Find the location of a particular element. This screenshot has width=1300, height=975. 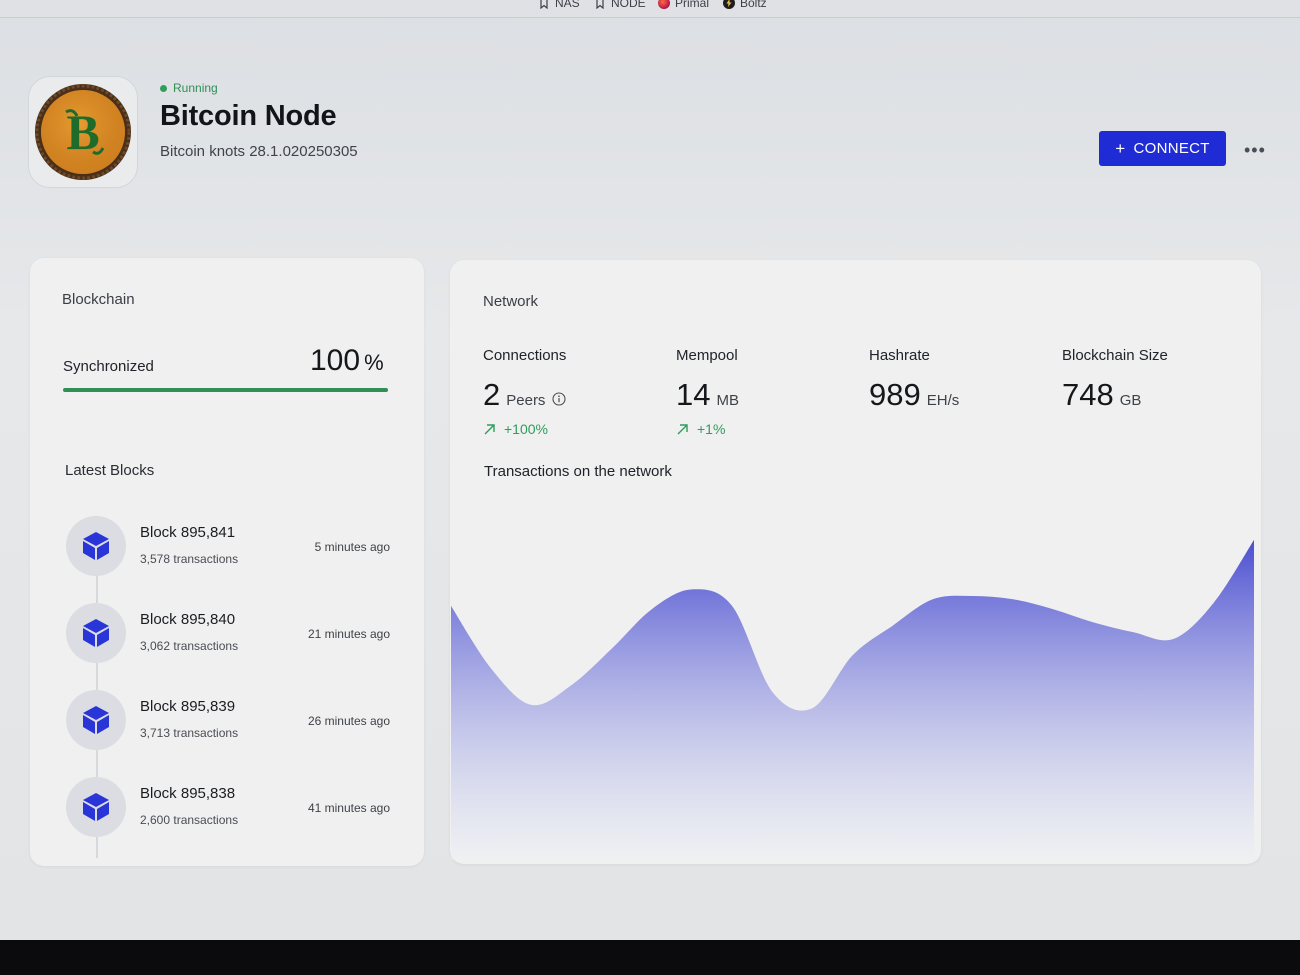

connections-value: 2 is located at coordinates (492, 394).